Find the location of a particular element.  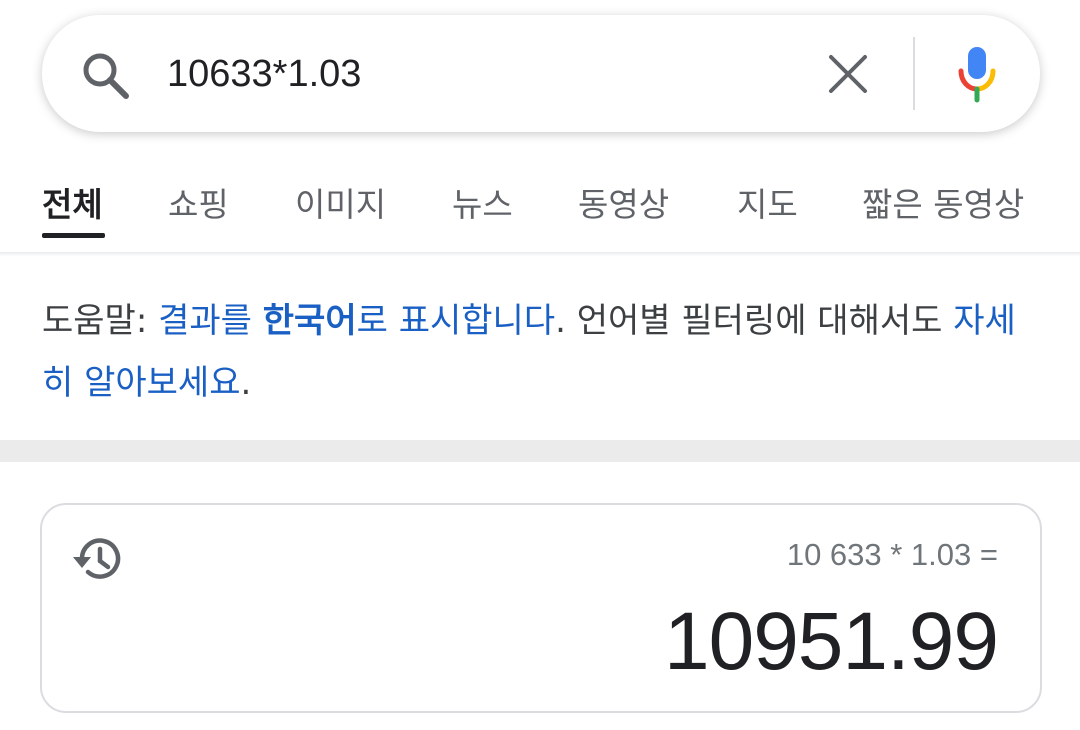

notice-link-text-end: 로 표시합니다 is located at coordinates (456, 321).